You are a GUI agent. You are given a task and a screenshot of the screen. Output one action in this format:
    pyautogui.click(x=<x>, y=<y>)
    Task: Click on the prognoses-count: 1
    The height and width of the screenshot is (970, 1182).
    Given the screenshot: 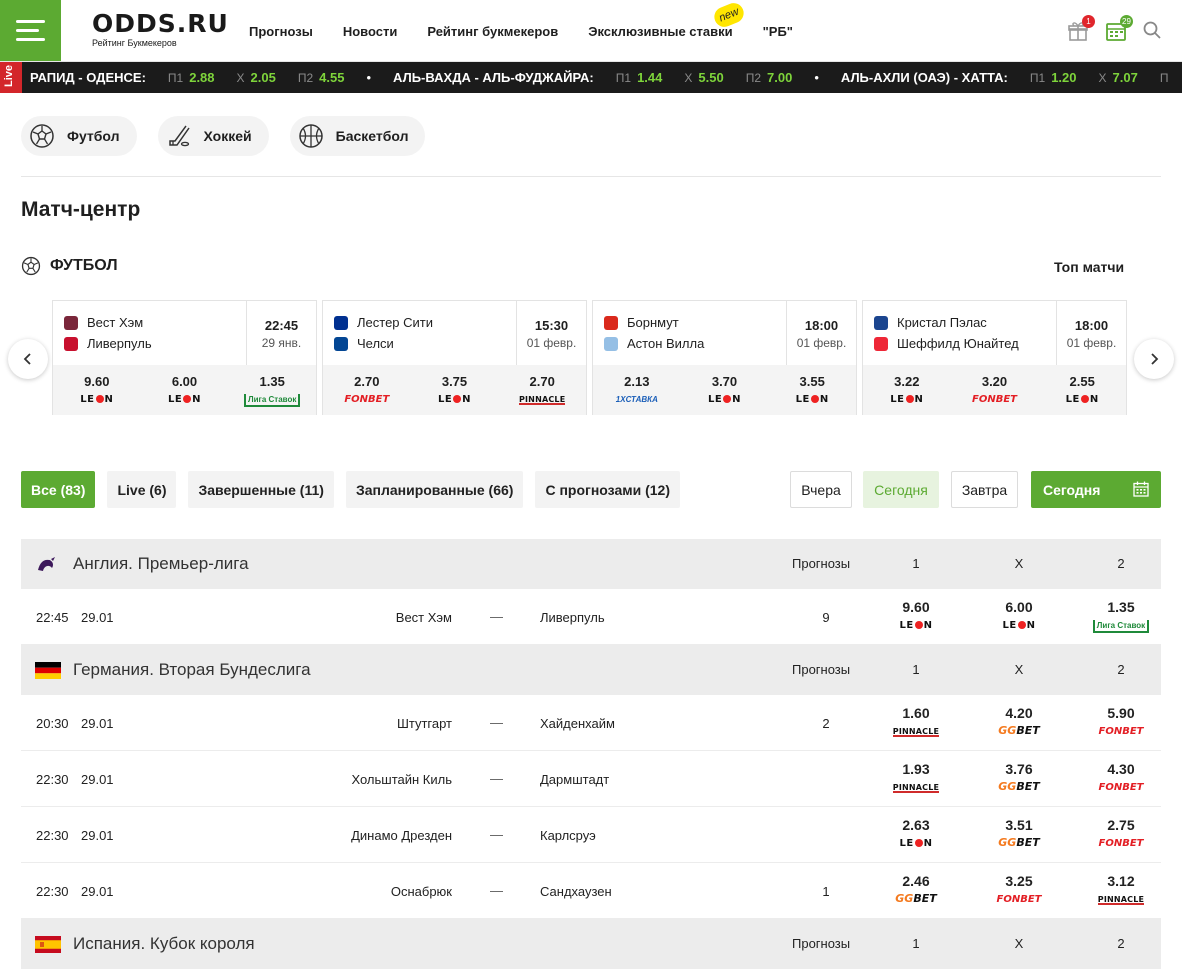 What is the action you would take?
    pyautogui.click(x=826, y=891)
    